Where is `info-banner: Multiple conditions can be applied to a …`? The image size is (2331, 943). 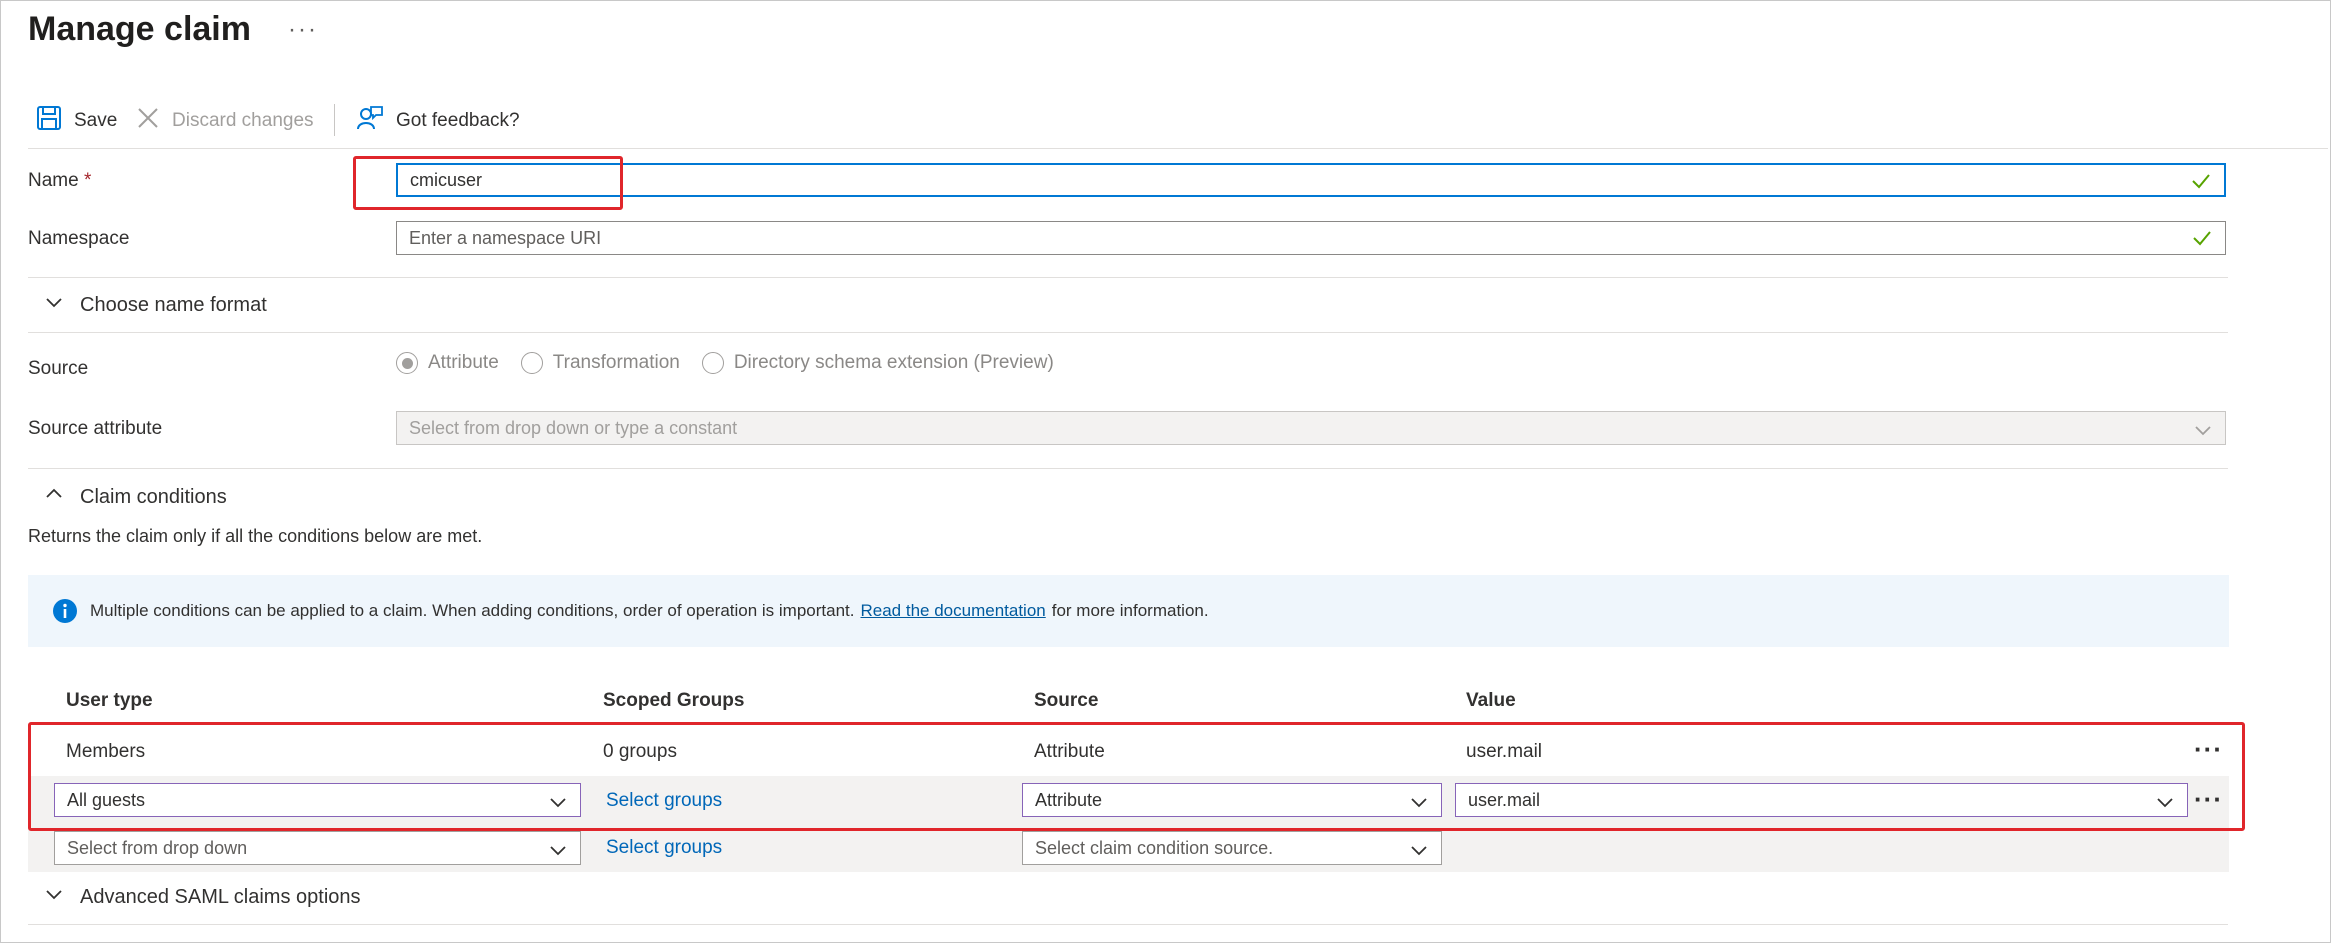 info-banner: Multiple conditions can be applied to a … is located at coordinates (1128, 611).